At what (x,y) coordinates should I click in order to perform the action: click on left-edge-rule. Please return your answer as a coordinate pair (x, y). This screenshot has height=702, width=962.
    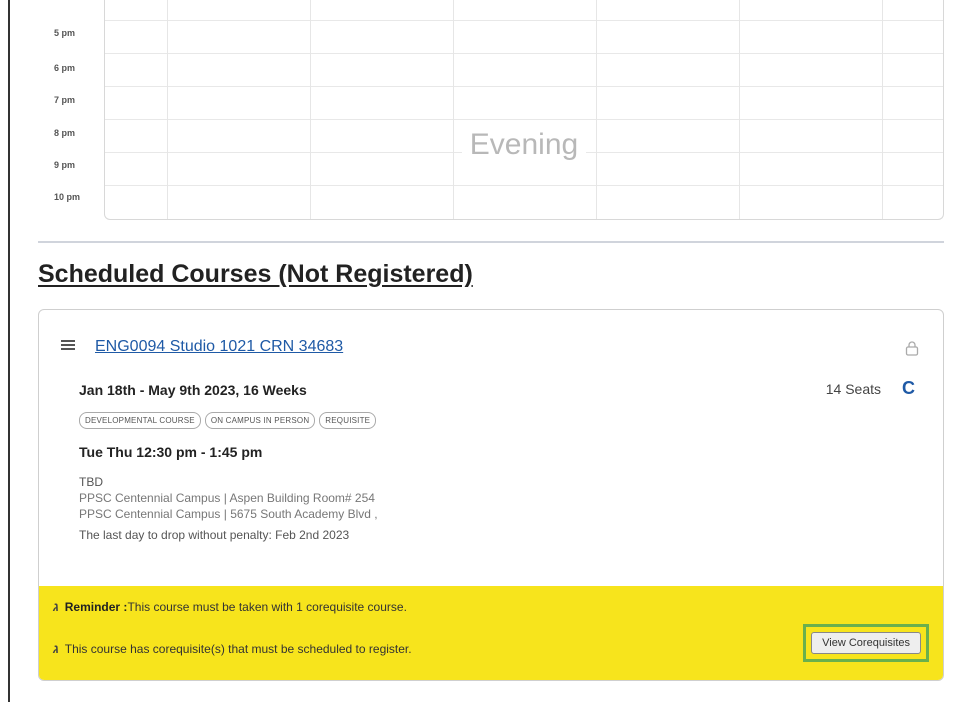
    Looking at the image, I should click on (9, 351).